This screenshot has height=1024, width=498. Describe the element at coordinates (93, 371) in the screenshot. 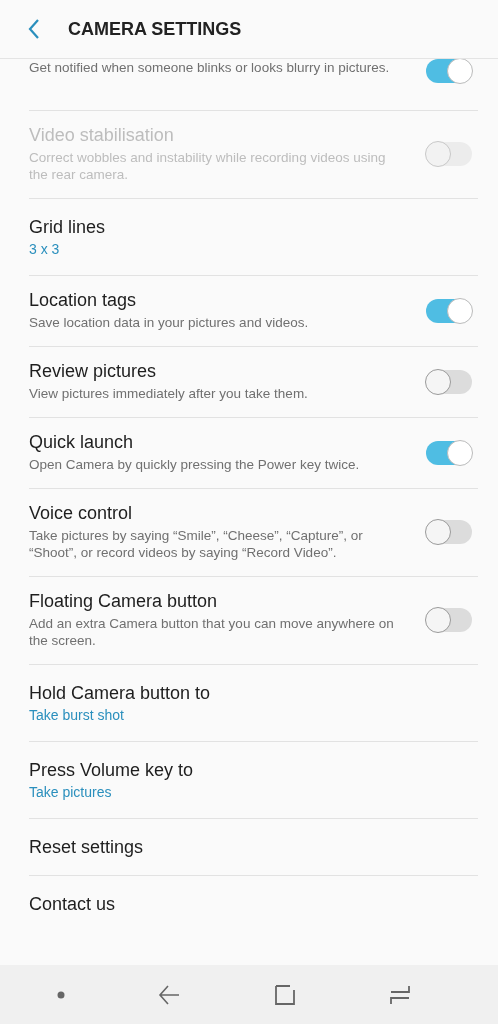

I see `setting-title: Review pictures` at that location.